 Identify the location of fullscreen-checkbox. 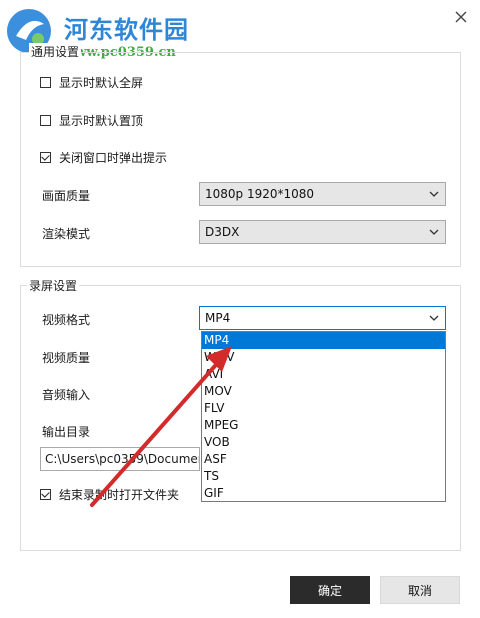
(45, 82).